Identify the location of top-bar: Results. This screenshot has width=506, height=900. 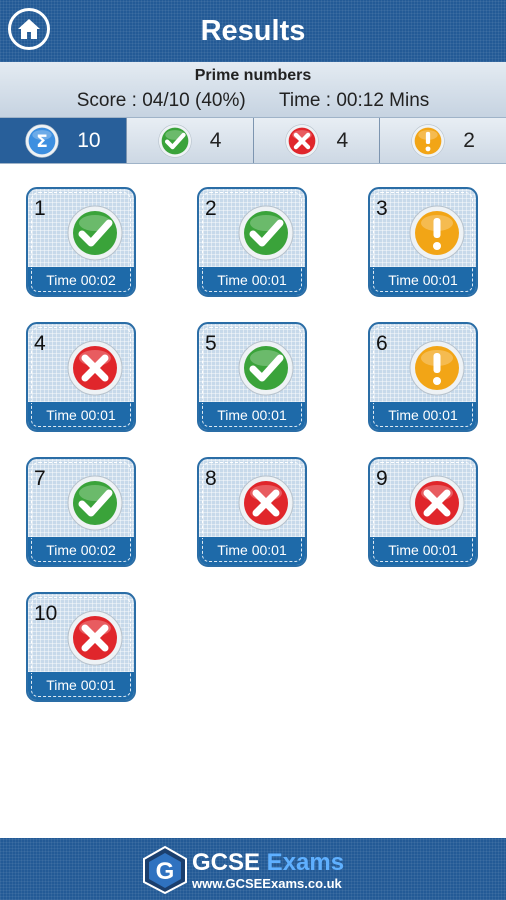
(253, 31).